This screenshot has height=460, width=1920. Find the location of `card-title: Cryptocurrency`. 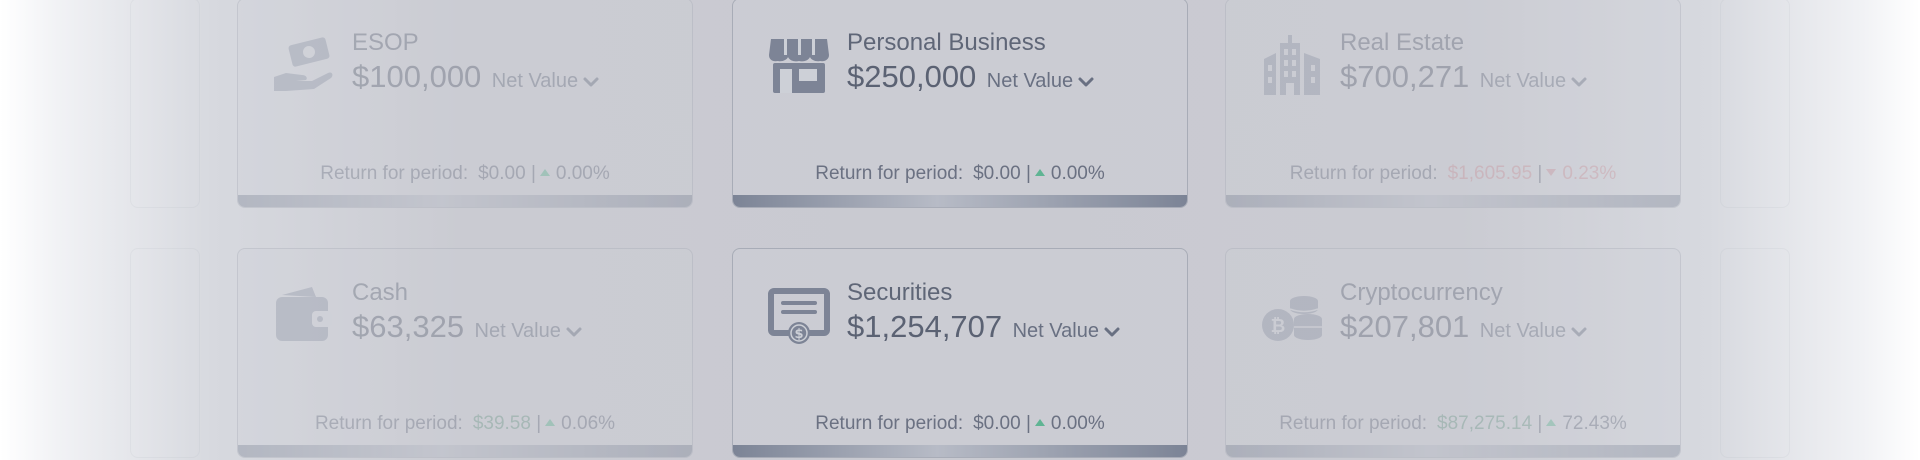

card-title: Cryptocurrency is located at coordinates (1421, 292).